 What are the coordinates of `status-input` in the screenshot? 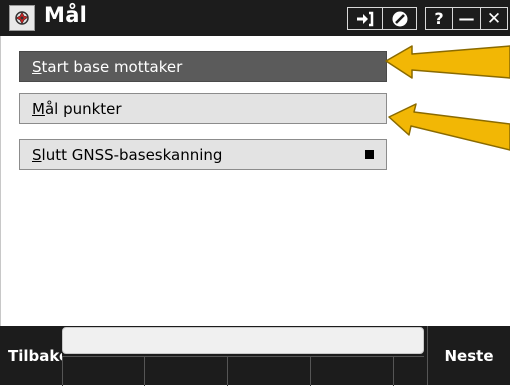 It's located at (243, 340).